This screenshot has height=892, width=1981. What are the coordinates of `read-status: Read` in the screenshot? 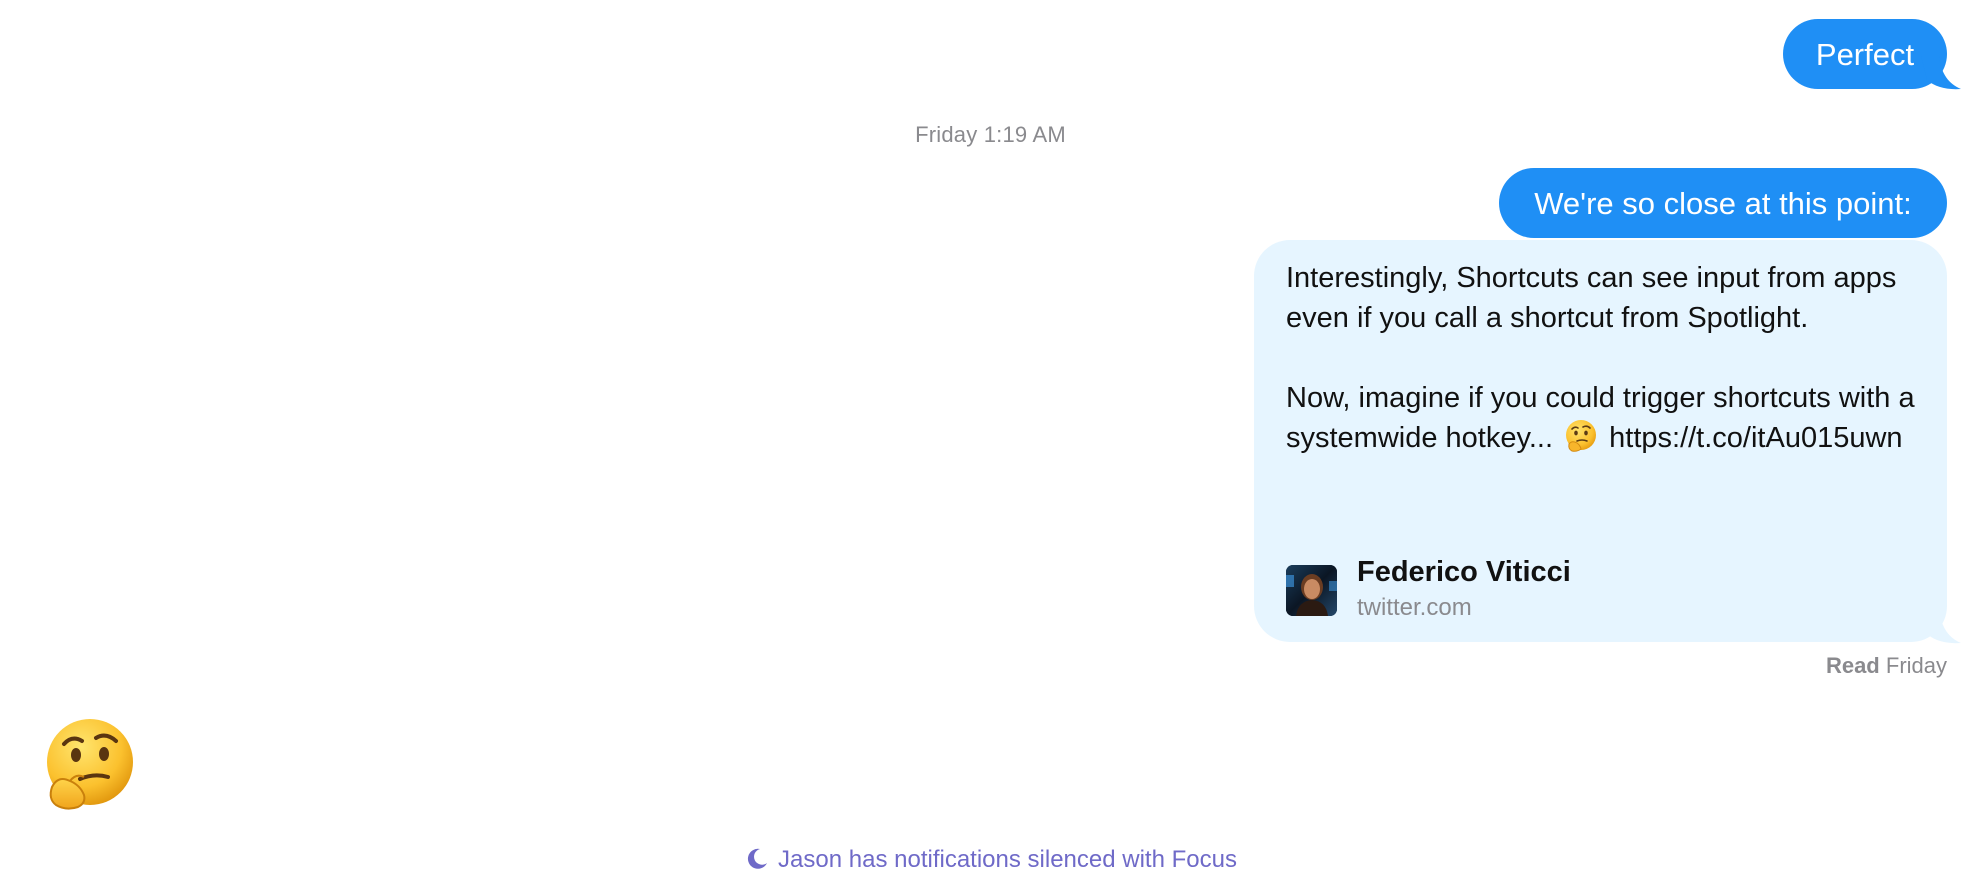 It's located at (1852, 665).